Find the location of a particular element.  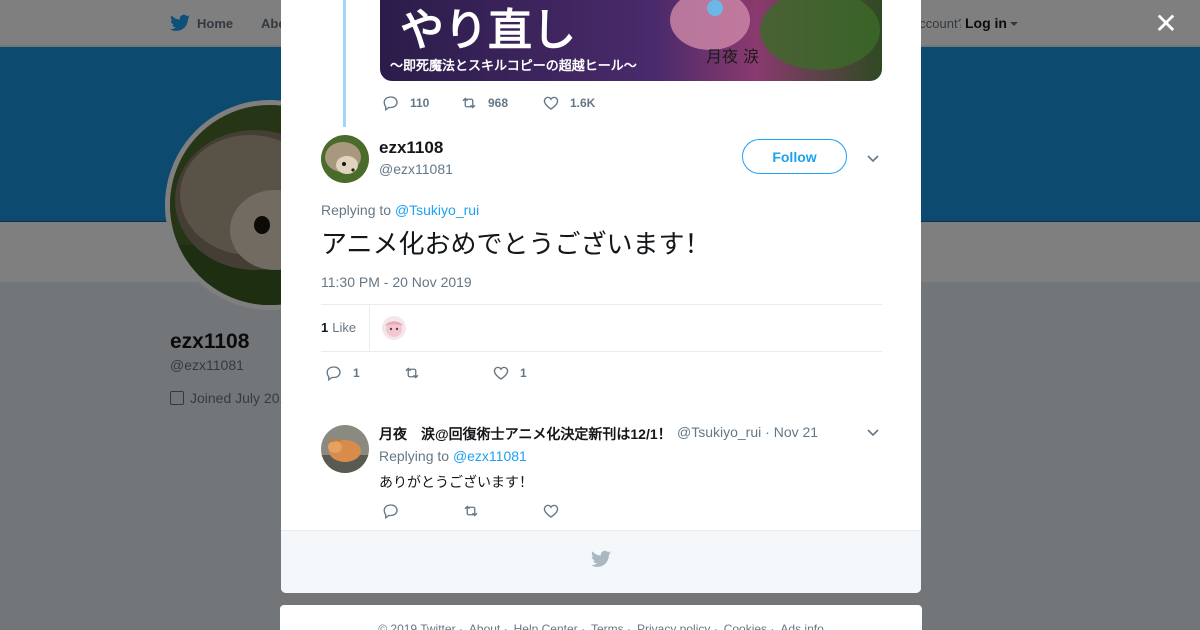

cat-avatar-image is located at coordinates (345, 449).